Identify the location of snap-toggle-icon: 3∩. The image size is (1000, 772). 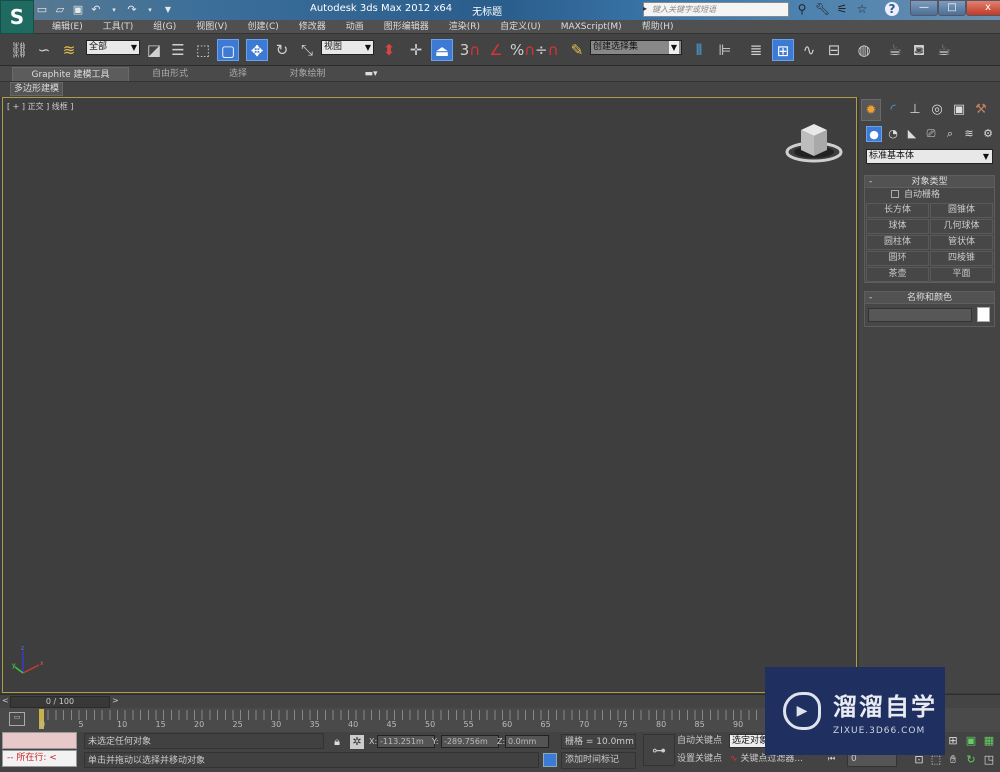
(470, 50).